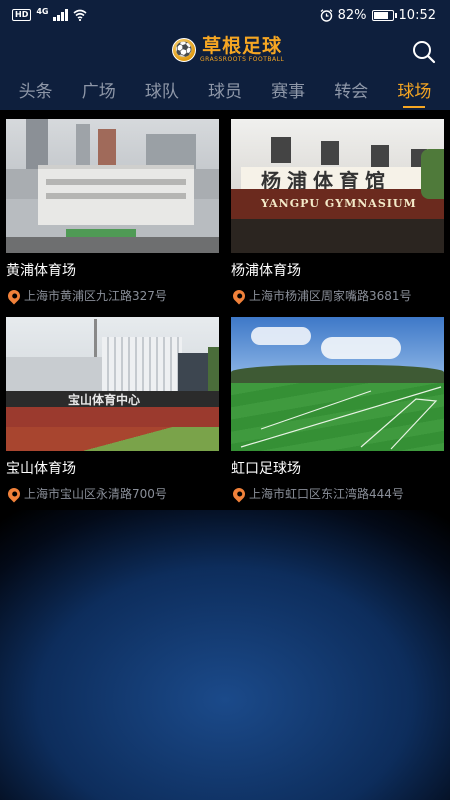  Describe the element at coordinates (41, 271) in the screenshot. I see `venue-name: 黄浦体育场` at that location.